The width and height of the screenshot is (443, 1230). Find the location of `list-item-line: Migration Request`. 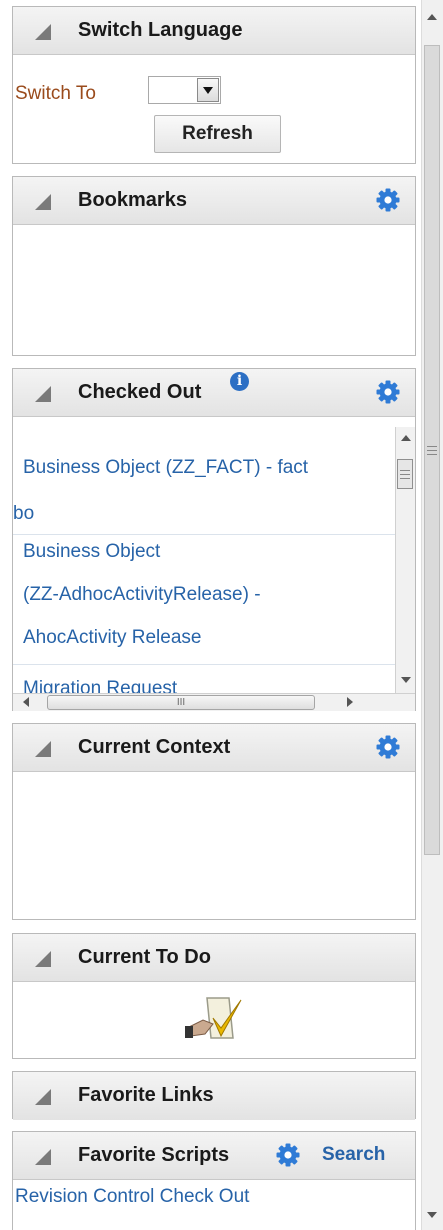

list-item-line: Migration Request is located at coordinates (100, 685).